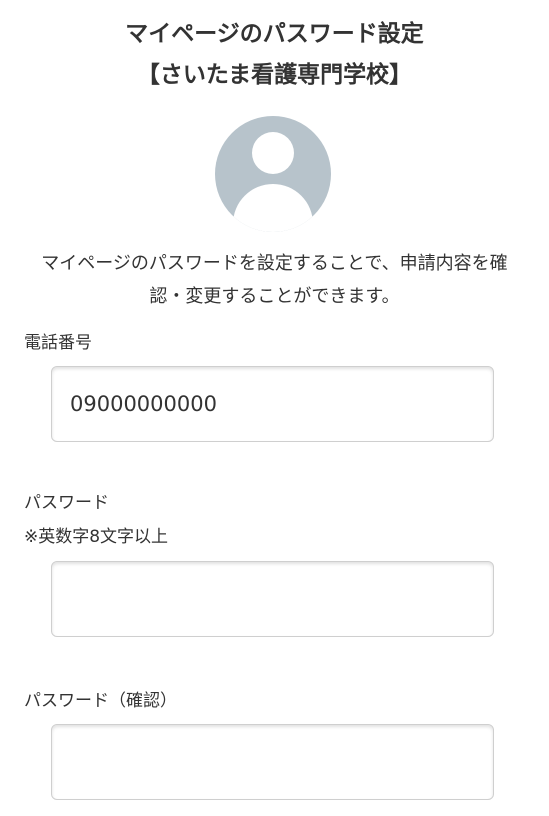 This screenshot has width=549, height=816. What do you see at coordinates (272, 762) in the screenshot?
I see `password-confirm-input` at bounding box center [272, 762].